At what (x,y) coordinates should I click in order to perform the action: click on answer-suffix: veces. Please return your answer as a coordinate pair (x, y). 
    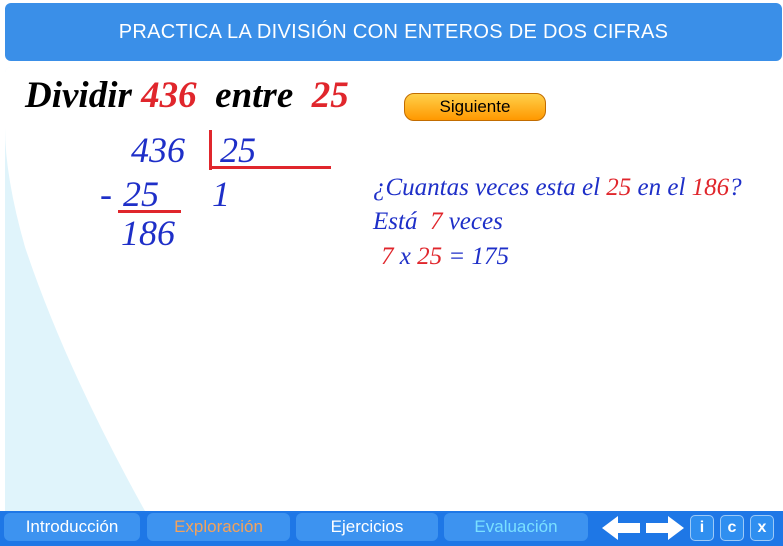
    Looking at the image, I should click on (475, 221).